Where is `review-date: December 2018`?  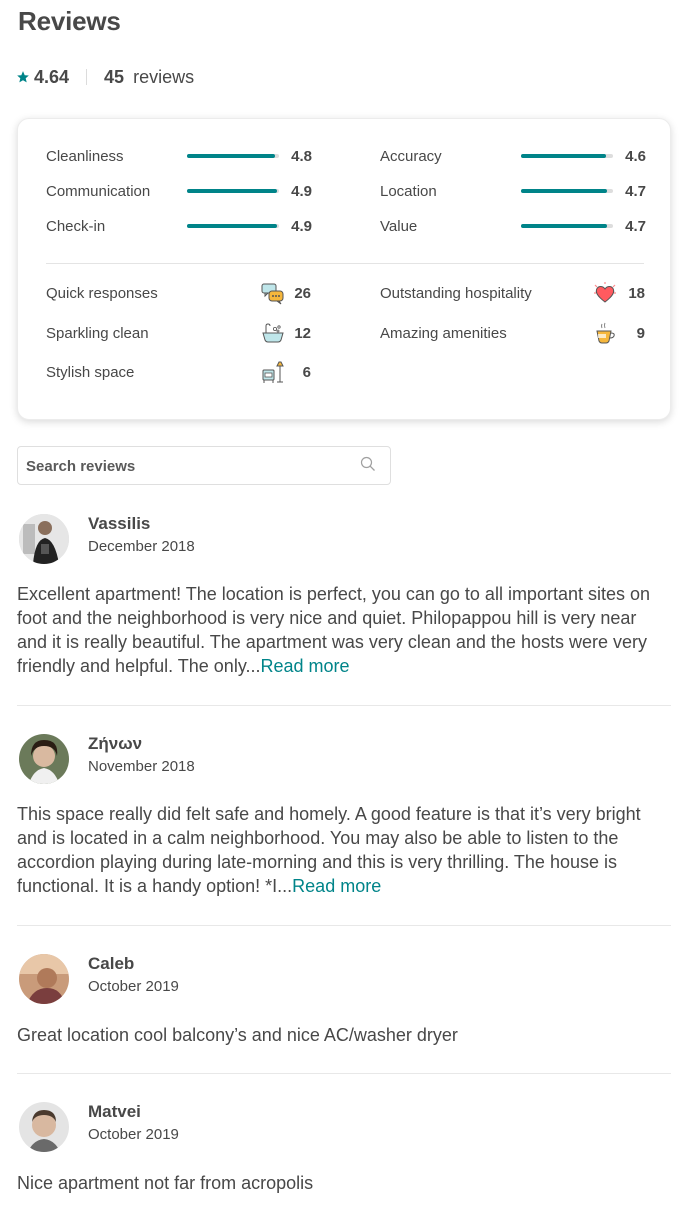 review-date: December 2018 is located at coordinates (141, 546).